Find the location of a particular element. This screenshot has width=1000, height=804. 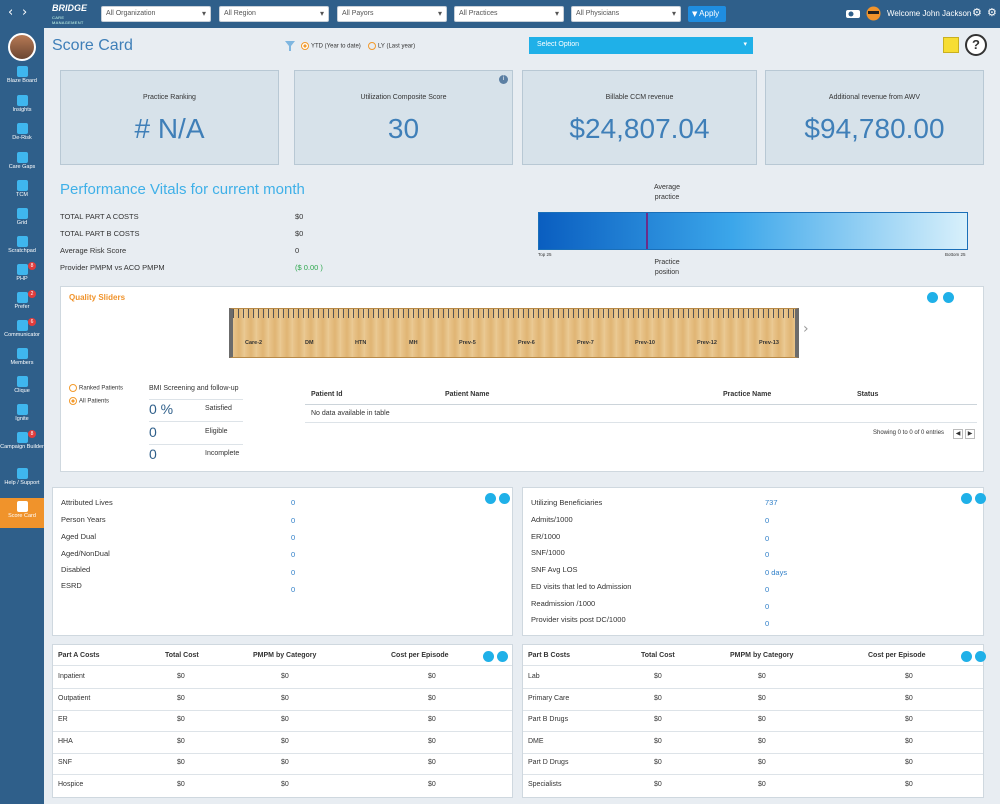

ruler-tick-label: Prev-6 is located at coordinates (526, 343).